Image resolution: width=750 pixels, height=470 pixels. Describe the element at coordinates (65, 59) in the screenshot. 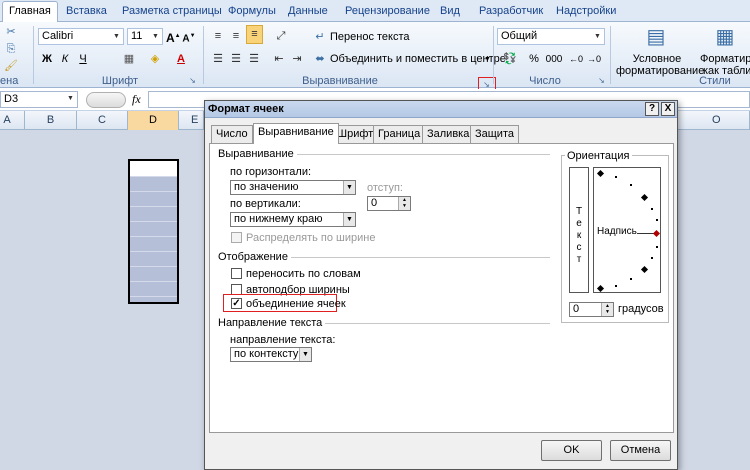

I see `italic-icon: К` at that location.